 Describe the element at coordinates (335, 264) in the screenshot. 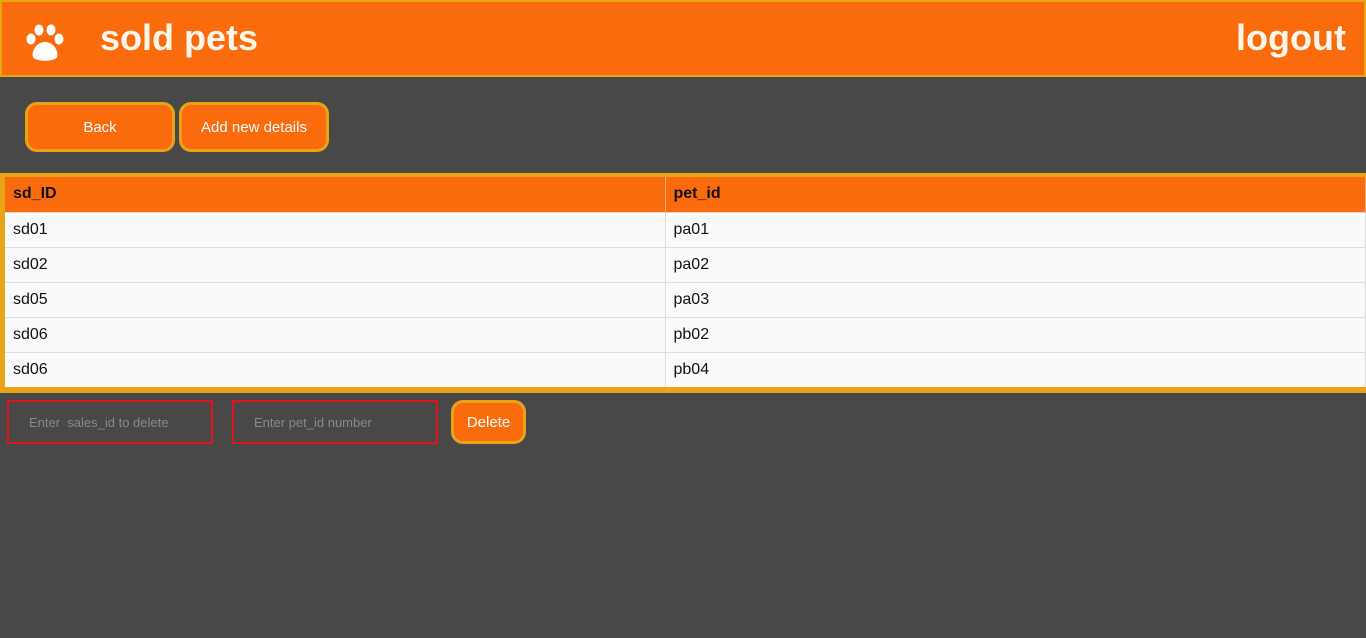

I see `cell-sd-id: sd02` at that location.